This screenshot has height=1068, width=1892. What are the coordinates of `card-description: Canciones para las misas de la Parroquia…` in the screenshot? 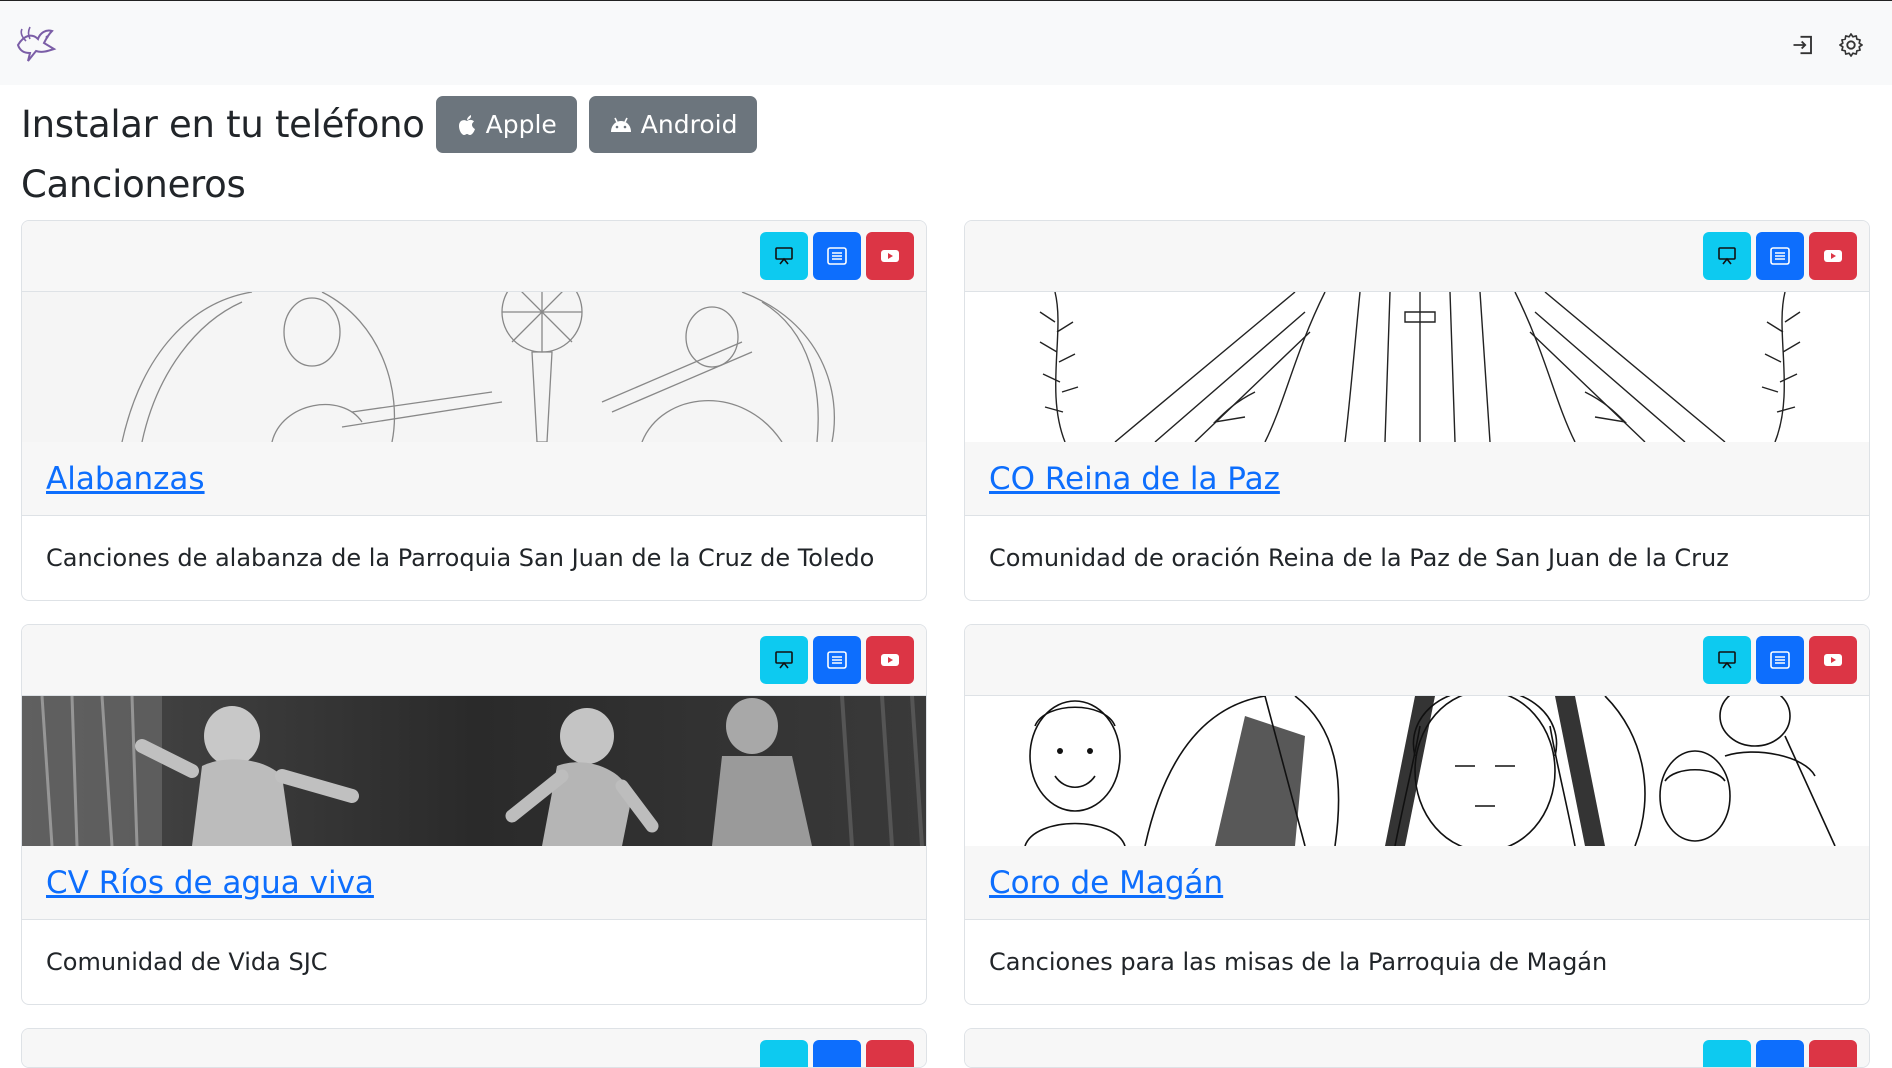 It's located at (1298, 962).